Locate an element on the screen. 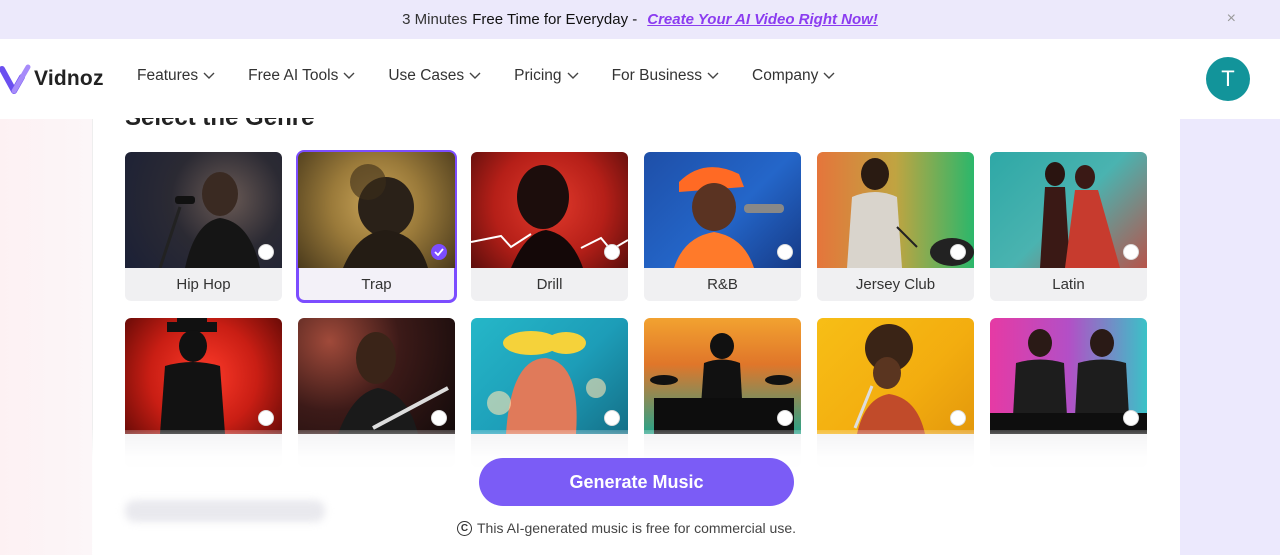 The height and width of the screenshot is (555, 1280). genre-tile-hip-hop: Hip Hop is located at coordinates (203, 226).